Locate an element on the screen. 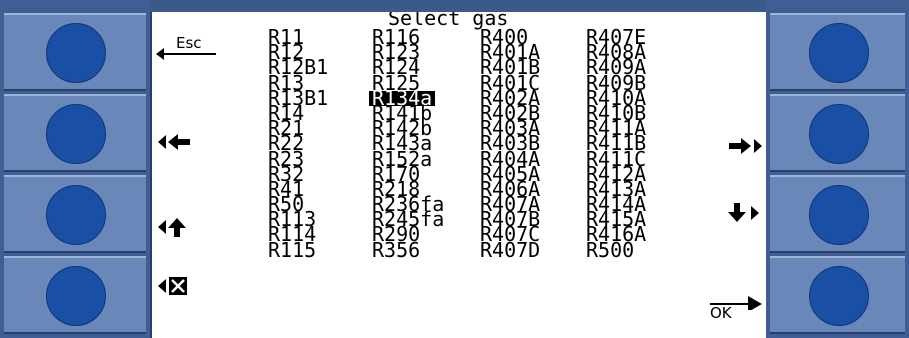 This screenshot has width=909, height=338. gas-option: R407D is located at coordinates (510, 250).